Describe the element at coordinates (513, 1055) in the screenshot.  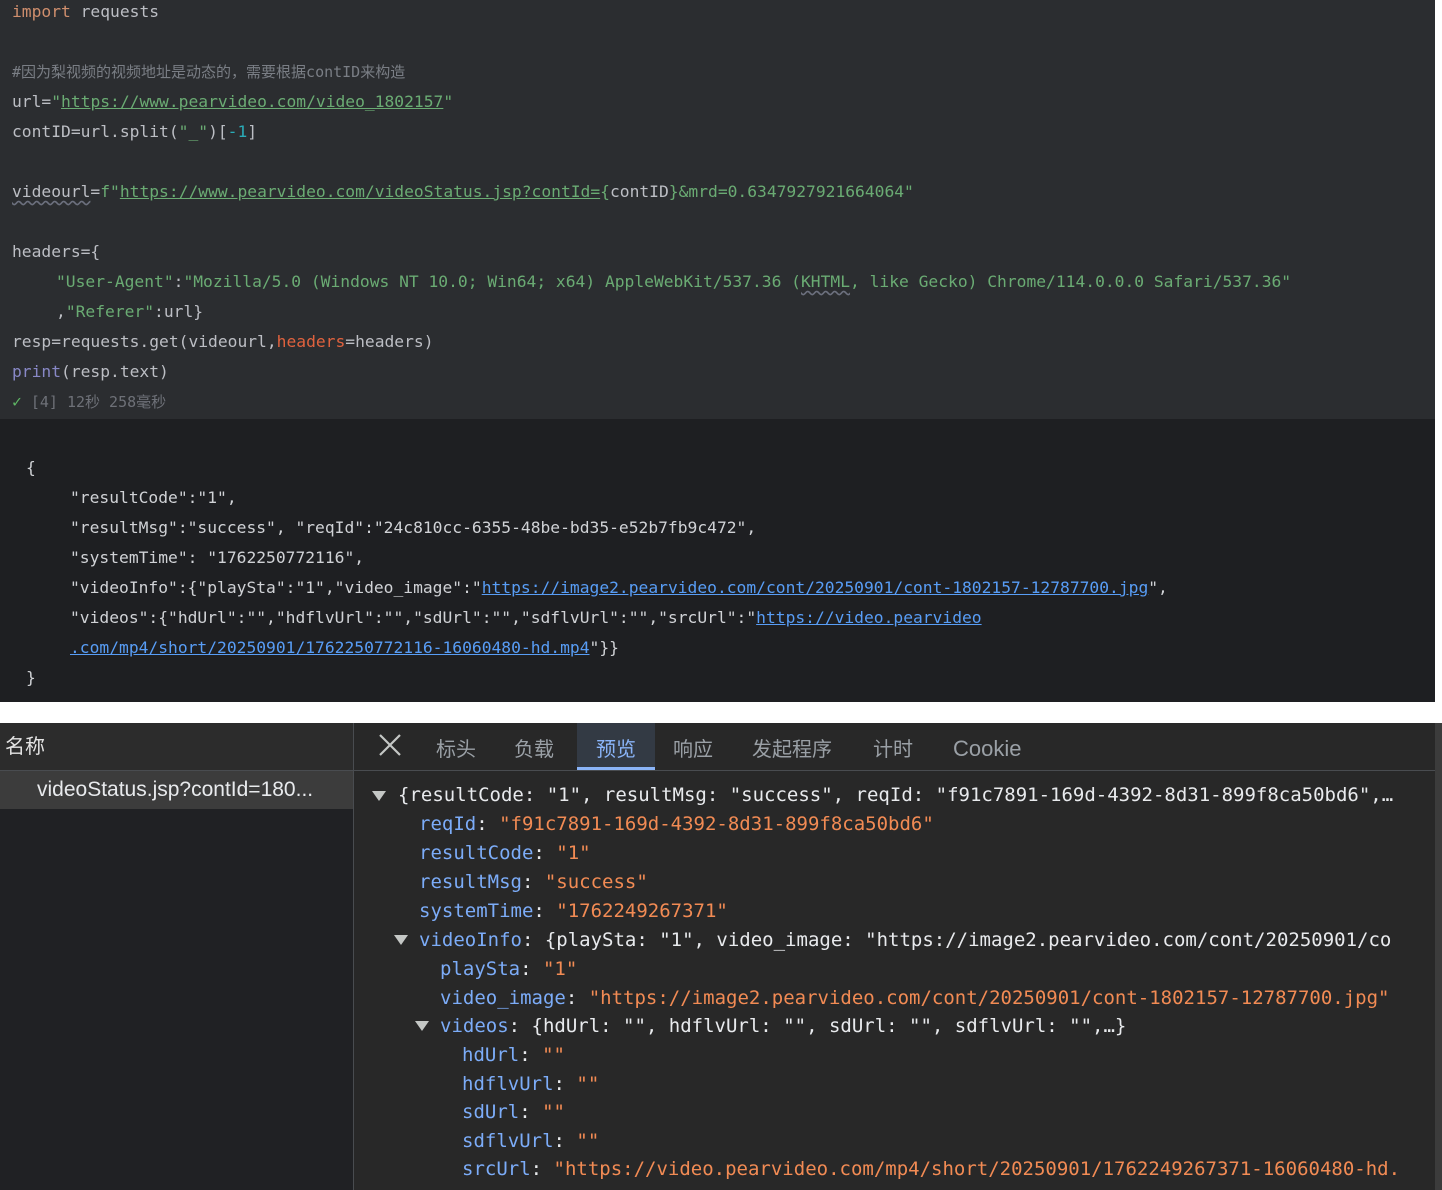
I see `tree-item-hdurl: hdUrl: ""` at that location.